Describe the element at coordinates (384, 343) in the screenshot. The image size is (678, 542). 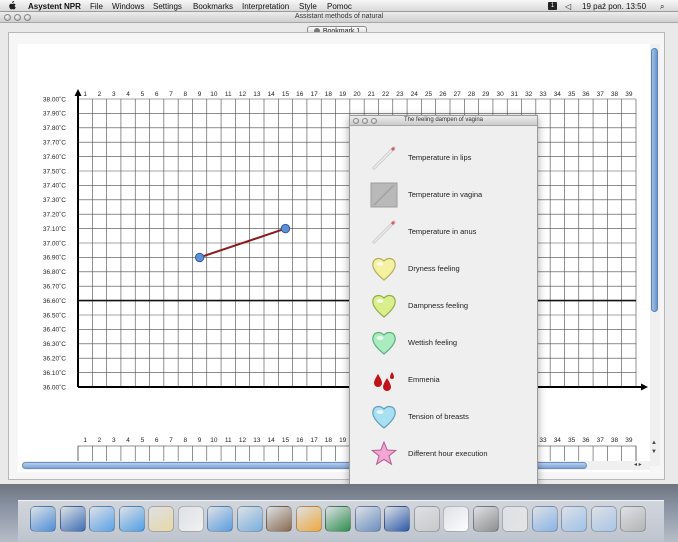
I see `green-heart-icon` at that location.